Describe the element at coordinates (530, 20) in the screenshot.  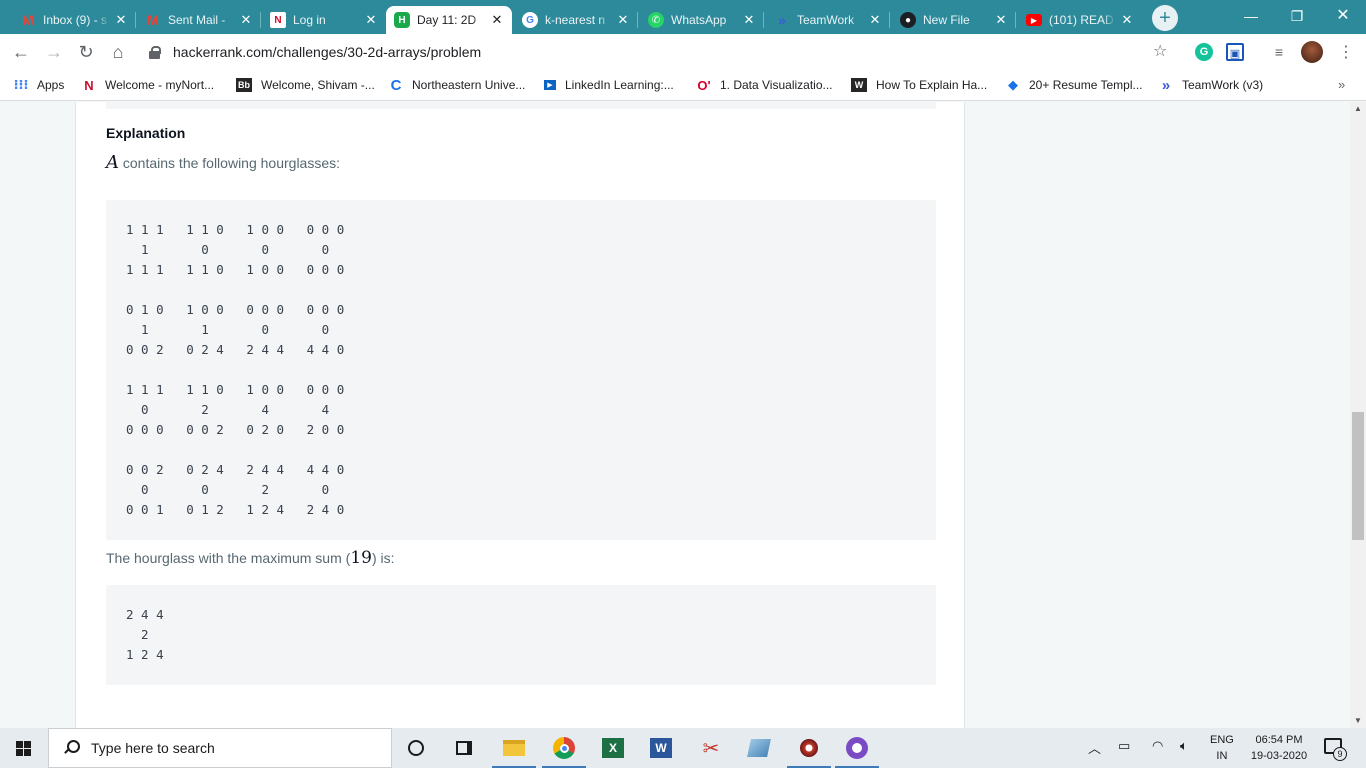
I see `google-icon: G` at that location.